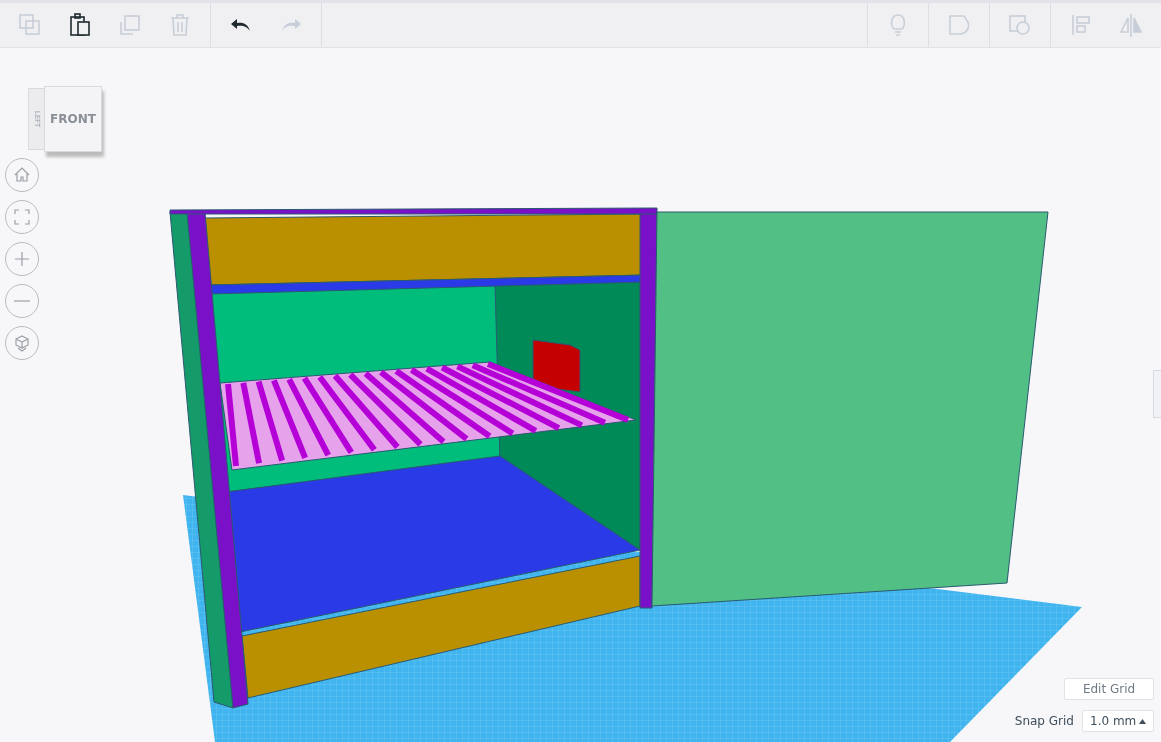 The height and width of the screenshot is (742, 1161). I want to click on home-icon, so click(22, 175).